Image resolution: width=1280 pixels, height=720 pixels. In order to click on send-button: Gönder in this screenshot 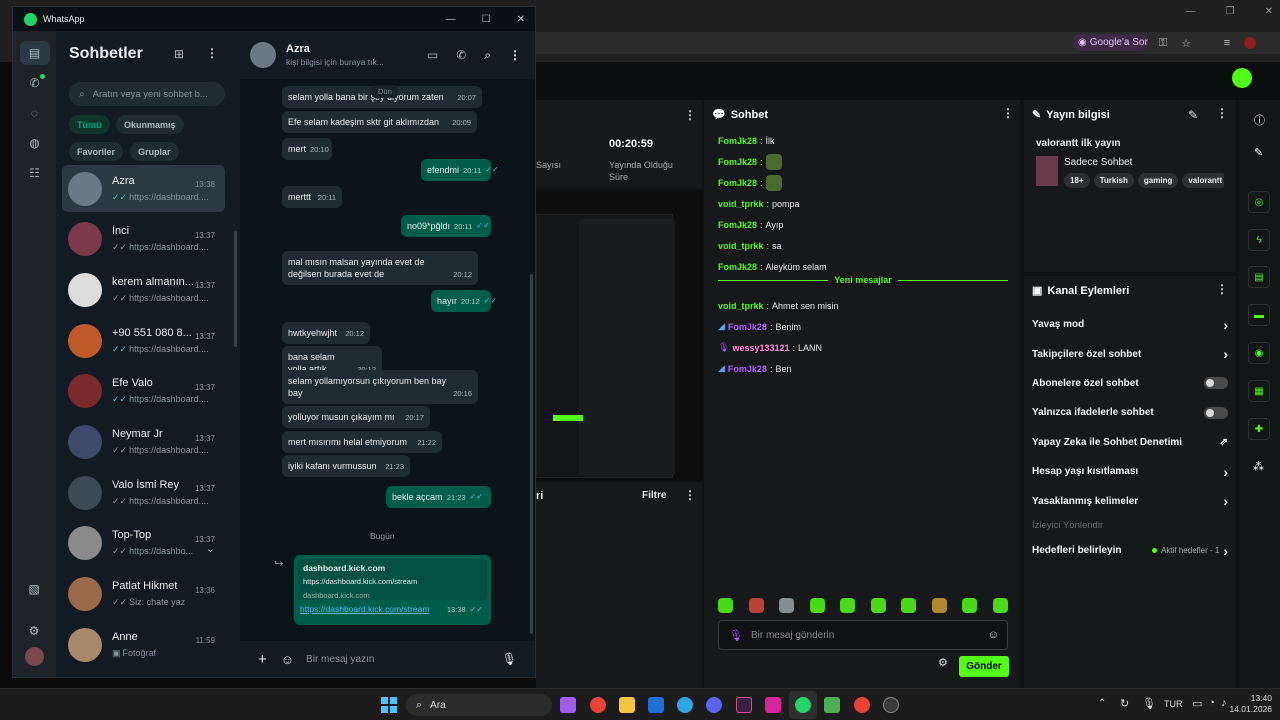, I will do `click(984, 666)`.